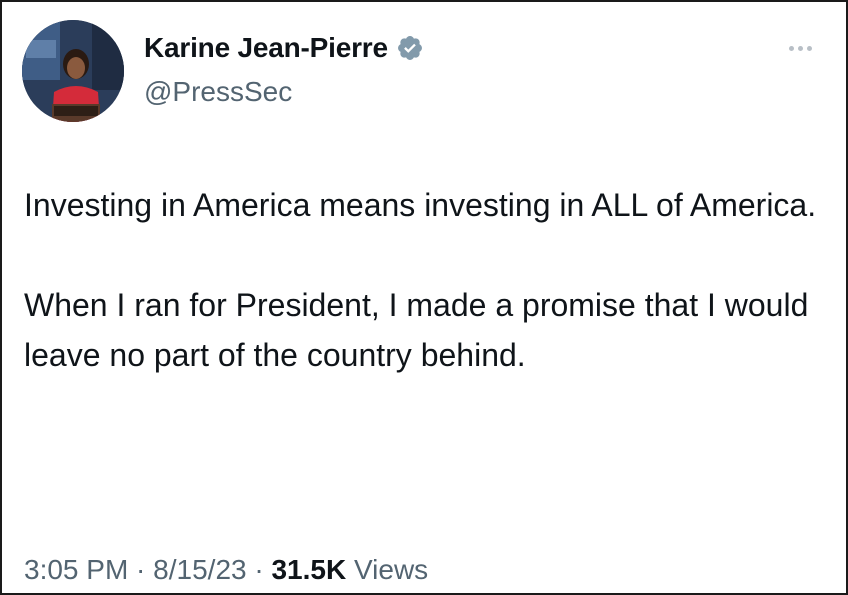 Image resolution: width=848 pixels, height=595 pixels. What do you see at coordinates (387, 569) in the screenshot?
I see `views-label: Views` at bounding box center [387, 569].